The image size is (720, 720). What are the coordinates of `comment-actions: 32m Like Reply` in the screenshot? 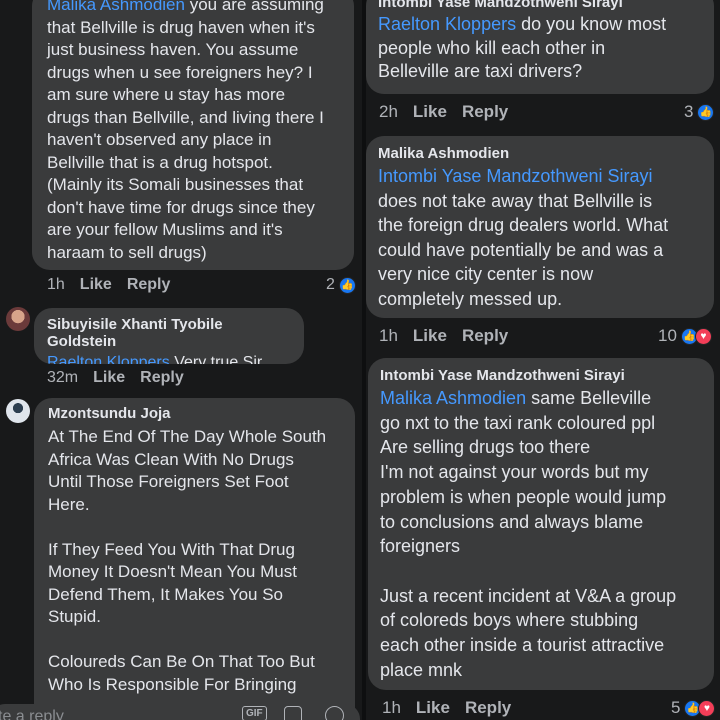 It's located at (115, 378).